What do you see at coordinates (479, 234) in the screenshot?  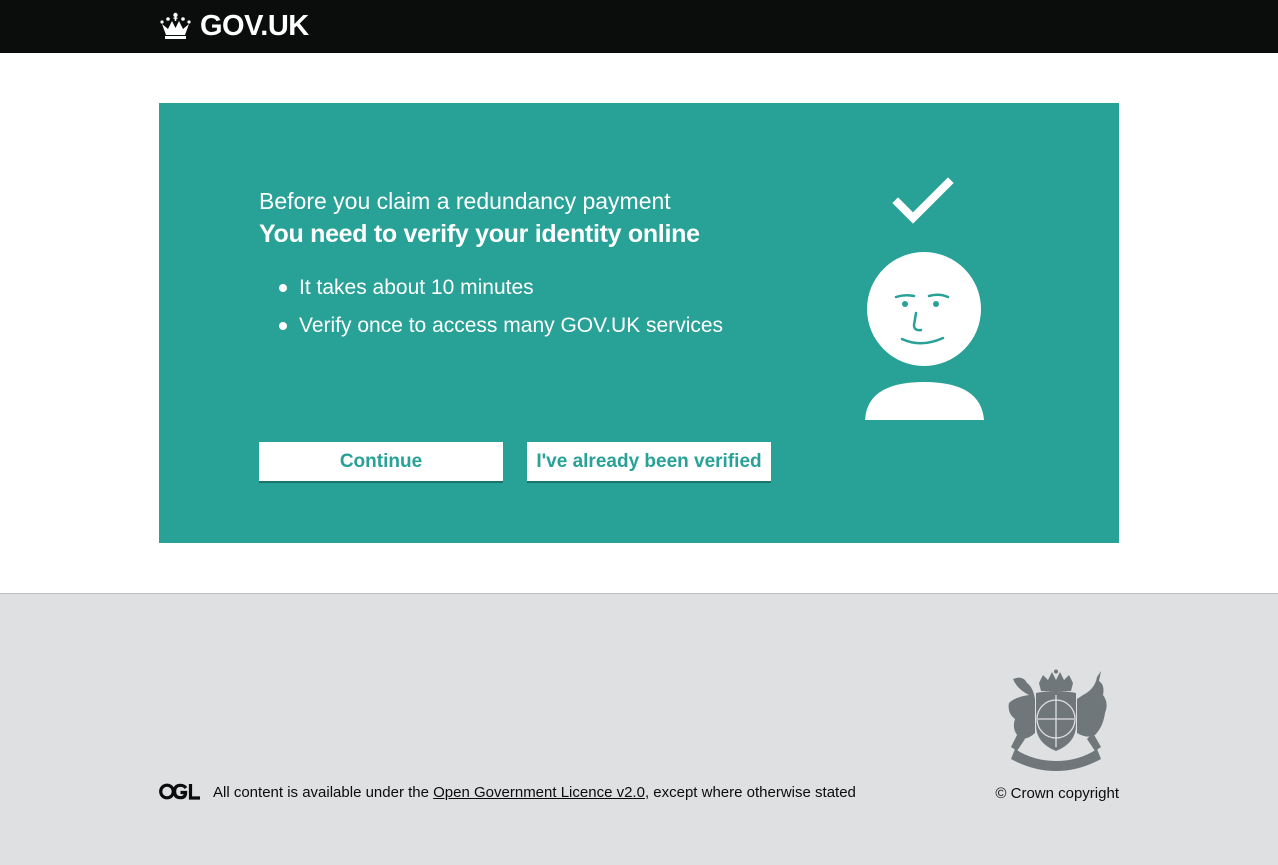 I see `panel-heading: You need to verify your identity online` at bounding box center [479, 234].